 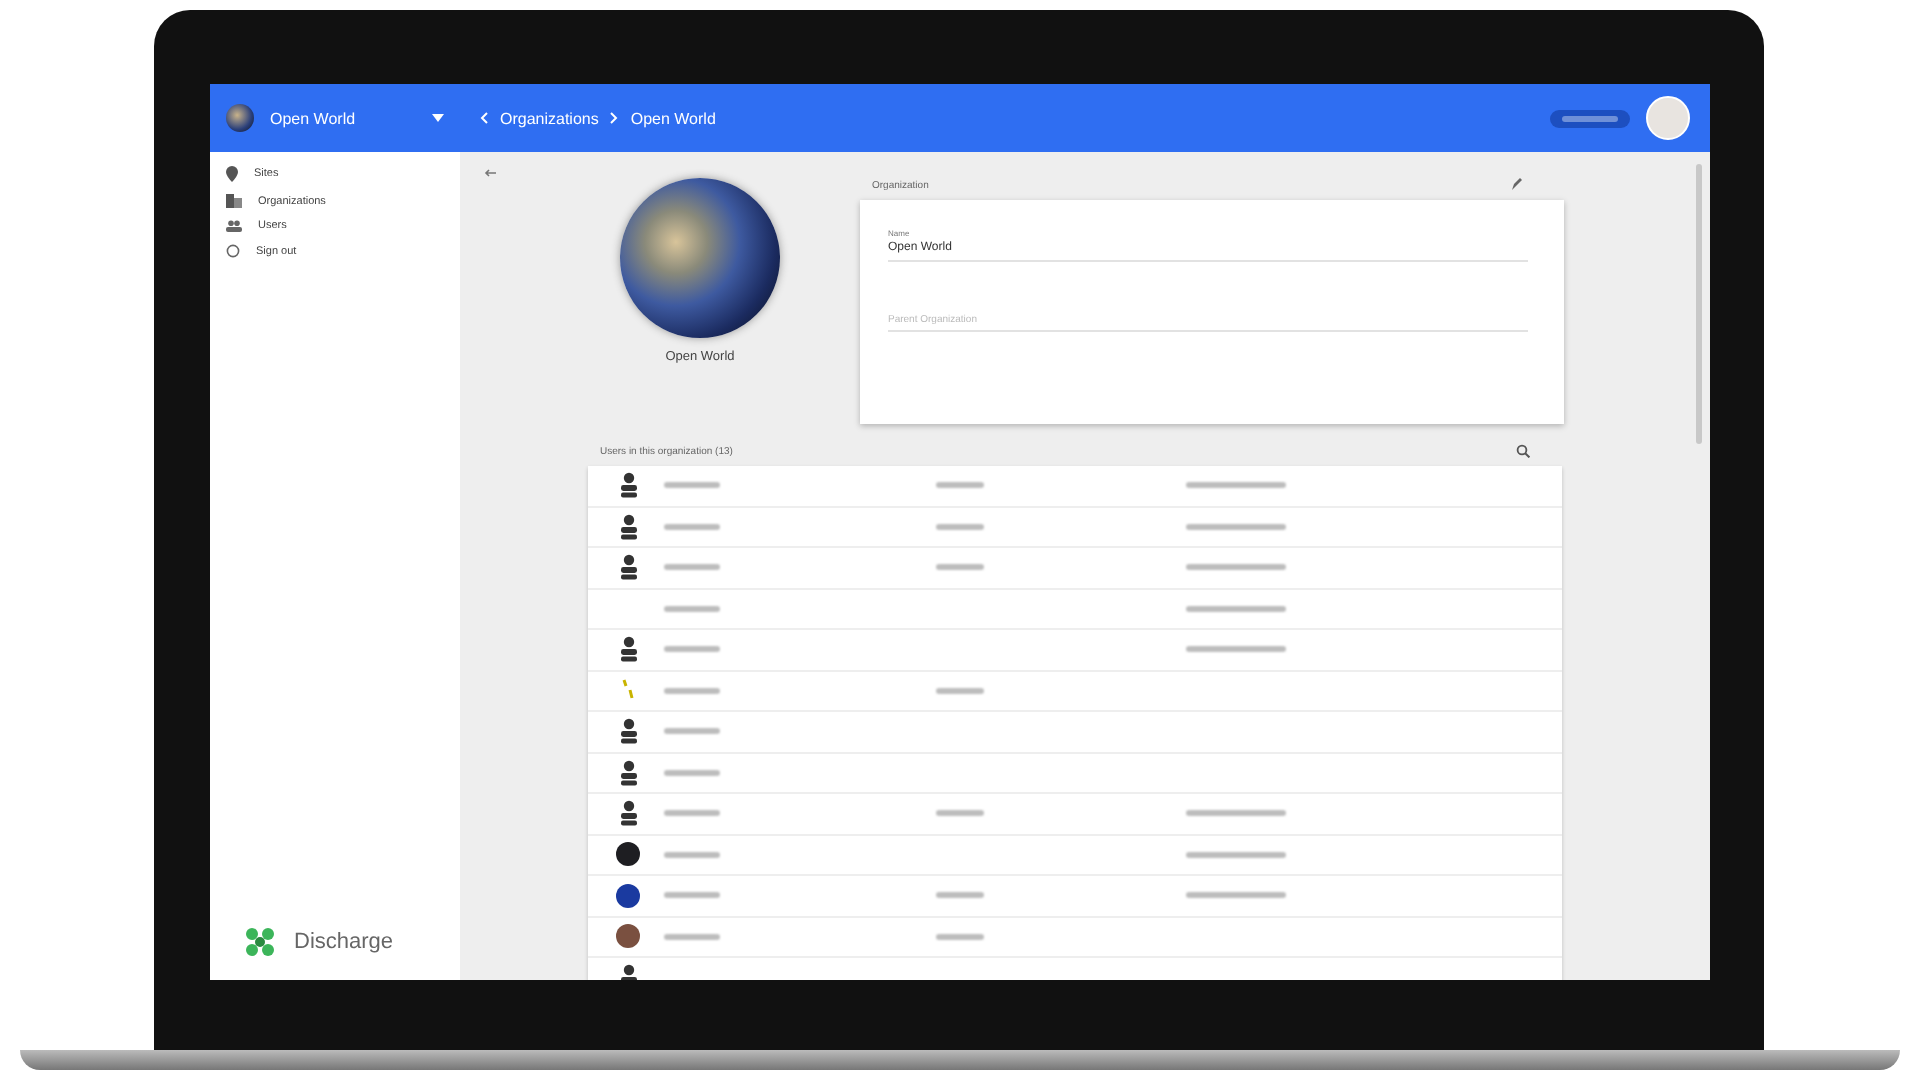 I want to click on building-icon, so click(x=234, y=201).